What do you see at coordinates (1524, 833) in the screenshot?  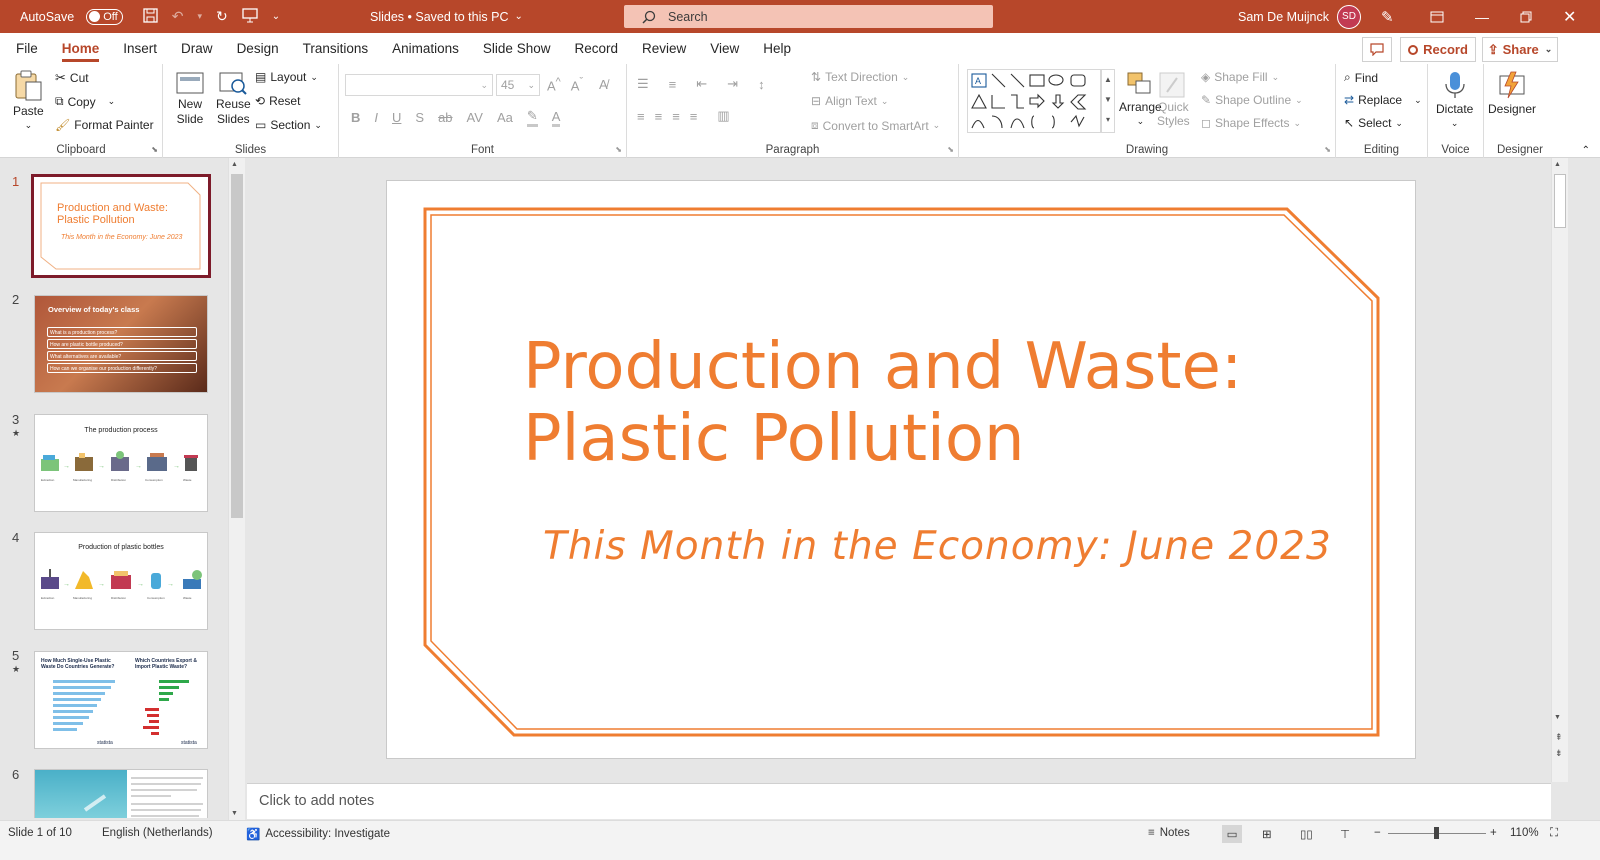 I see `zoom-level: 110%` at bounding box center [1524, 833].